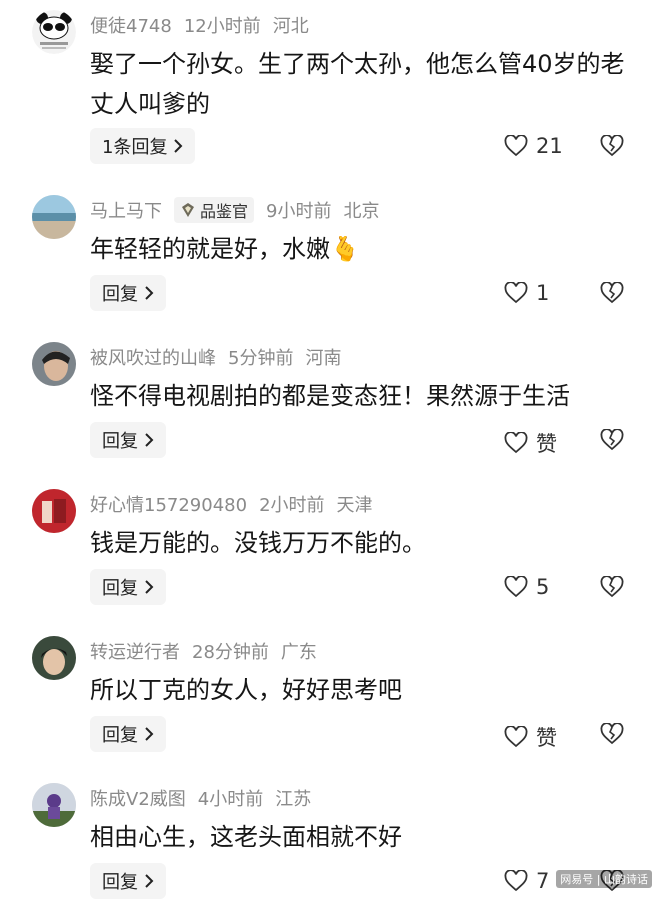 This screenshot has width=660, height=899. I want to click on panda-avatar-icon, so click(54, 32).